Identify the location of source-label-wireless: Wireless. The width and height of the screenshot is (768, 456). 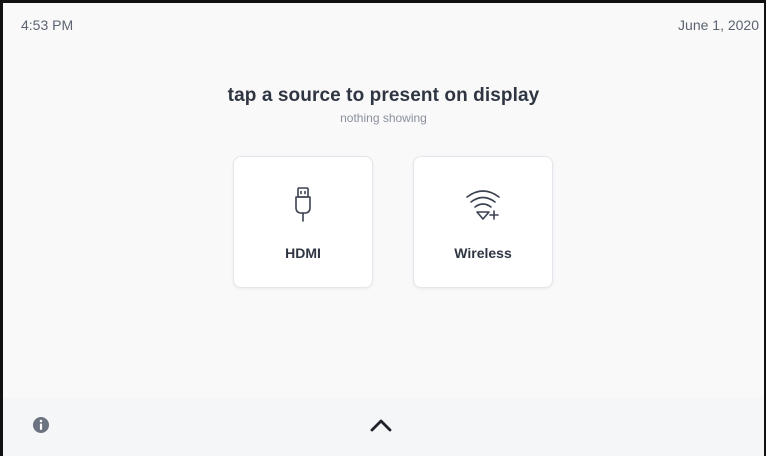
(483, 253).